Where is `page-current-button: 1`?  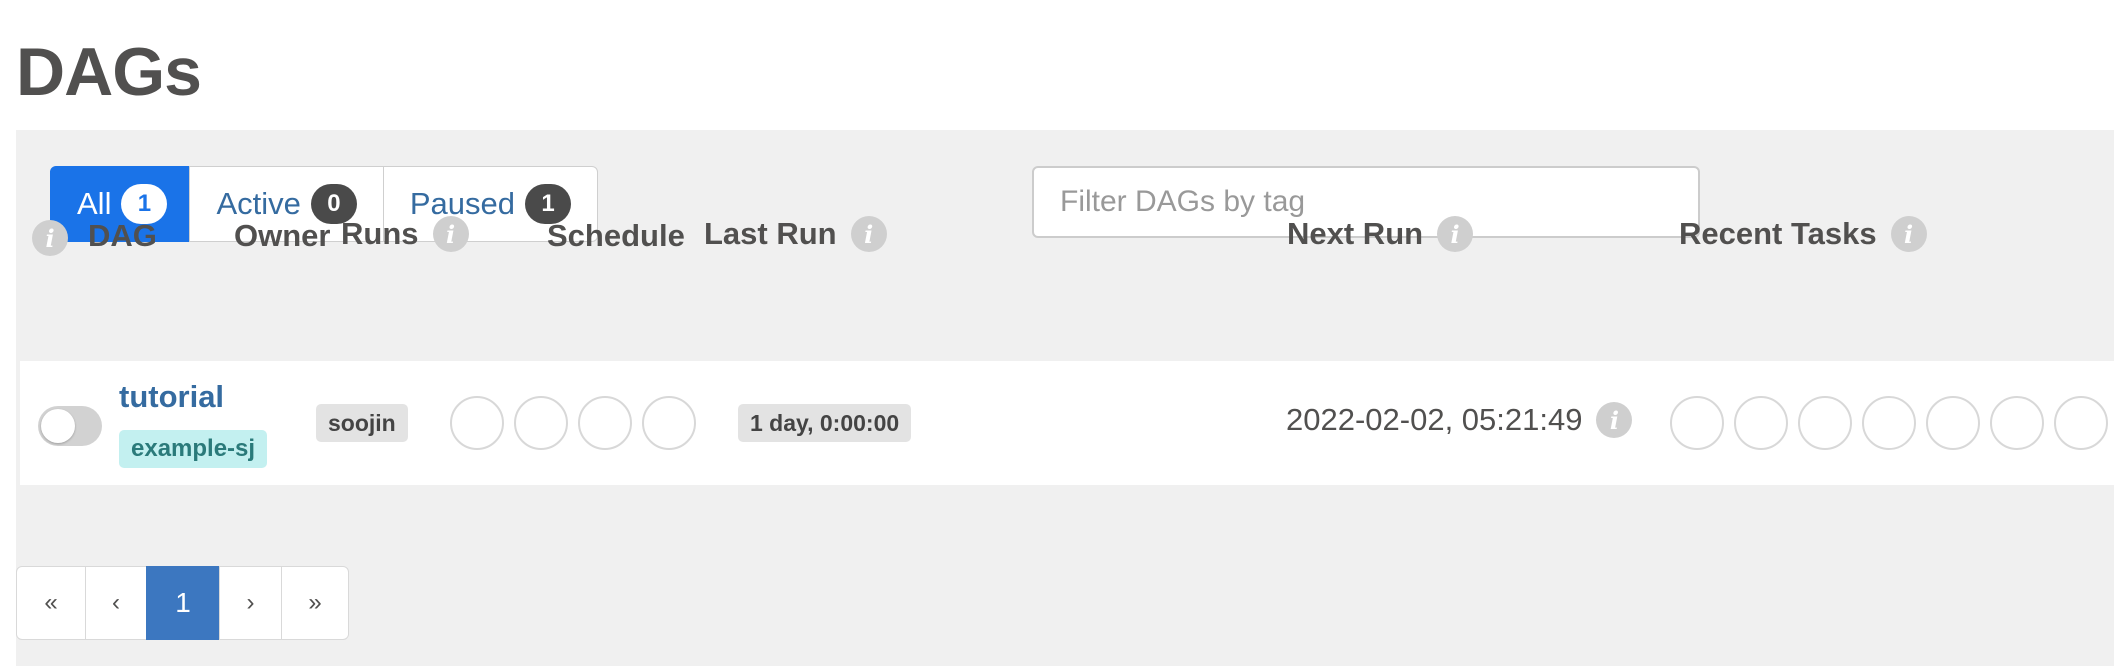
page-current-button: 1 is located at coordinates (183, 603).